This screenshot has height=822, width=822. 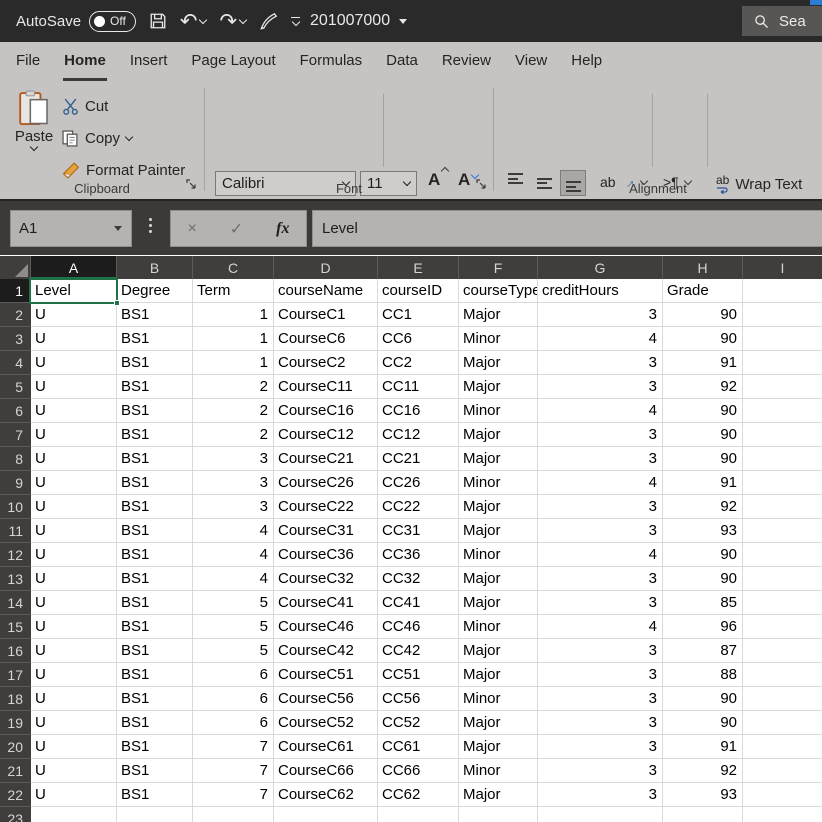 I want to click on cell-B5: BS1, so click(x=155, y=387).